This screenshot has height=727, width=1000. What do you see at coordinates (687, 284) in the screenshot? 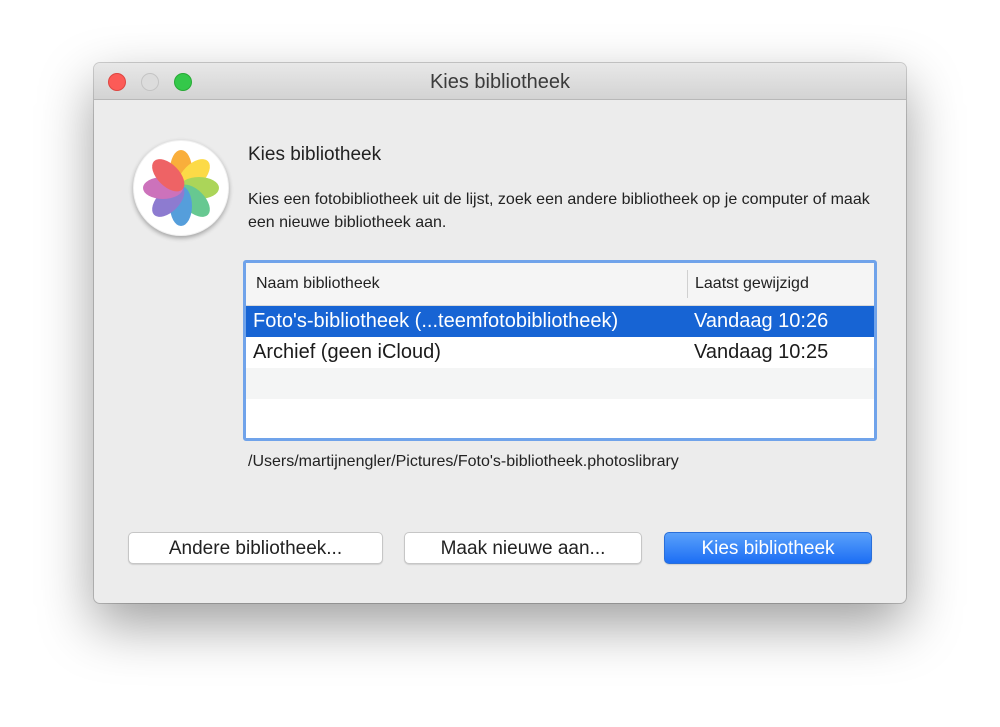
I see `column-divider` at bounding box center [687, 284].